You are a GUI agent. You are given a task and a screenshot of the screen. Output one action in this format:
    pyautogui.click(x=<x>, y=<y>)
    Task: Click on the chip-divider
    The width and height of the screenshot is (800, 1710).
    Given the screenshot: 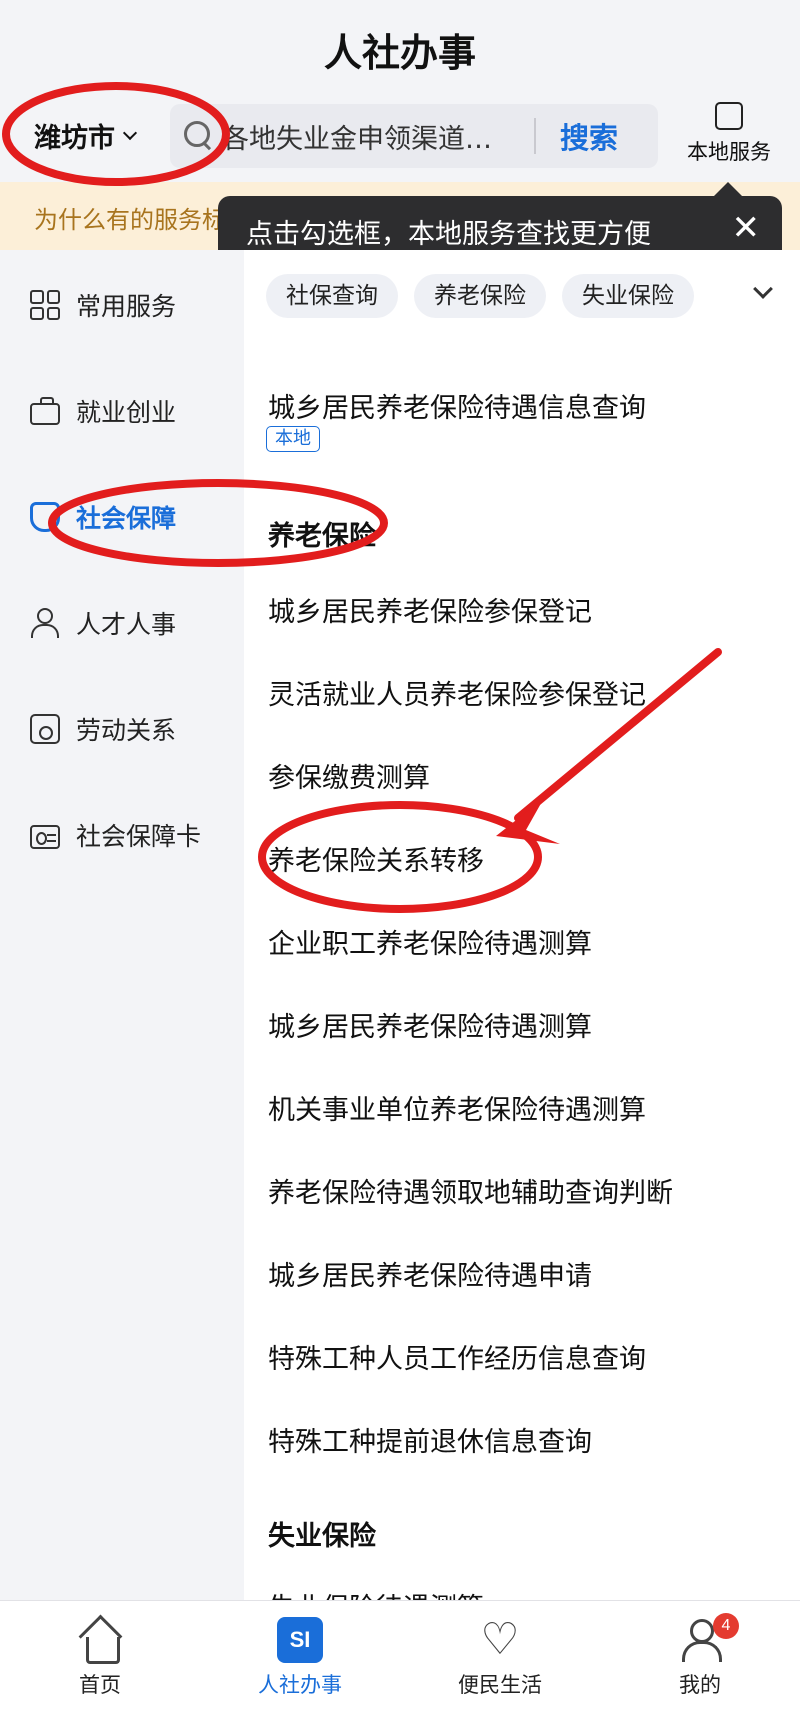 What is the action you would take?
    pyautogui.click(x=727, y=293)
    